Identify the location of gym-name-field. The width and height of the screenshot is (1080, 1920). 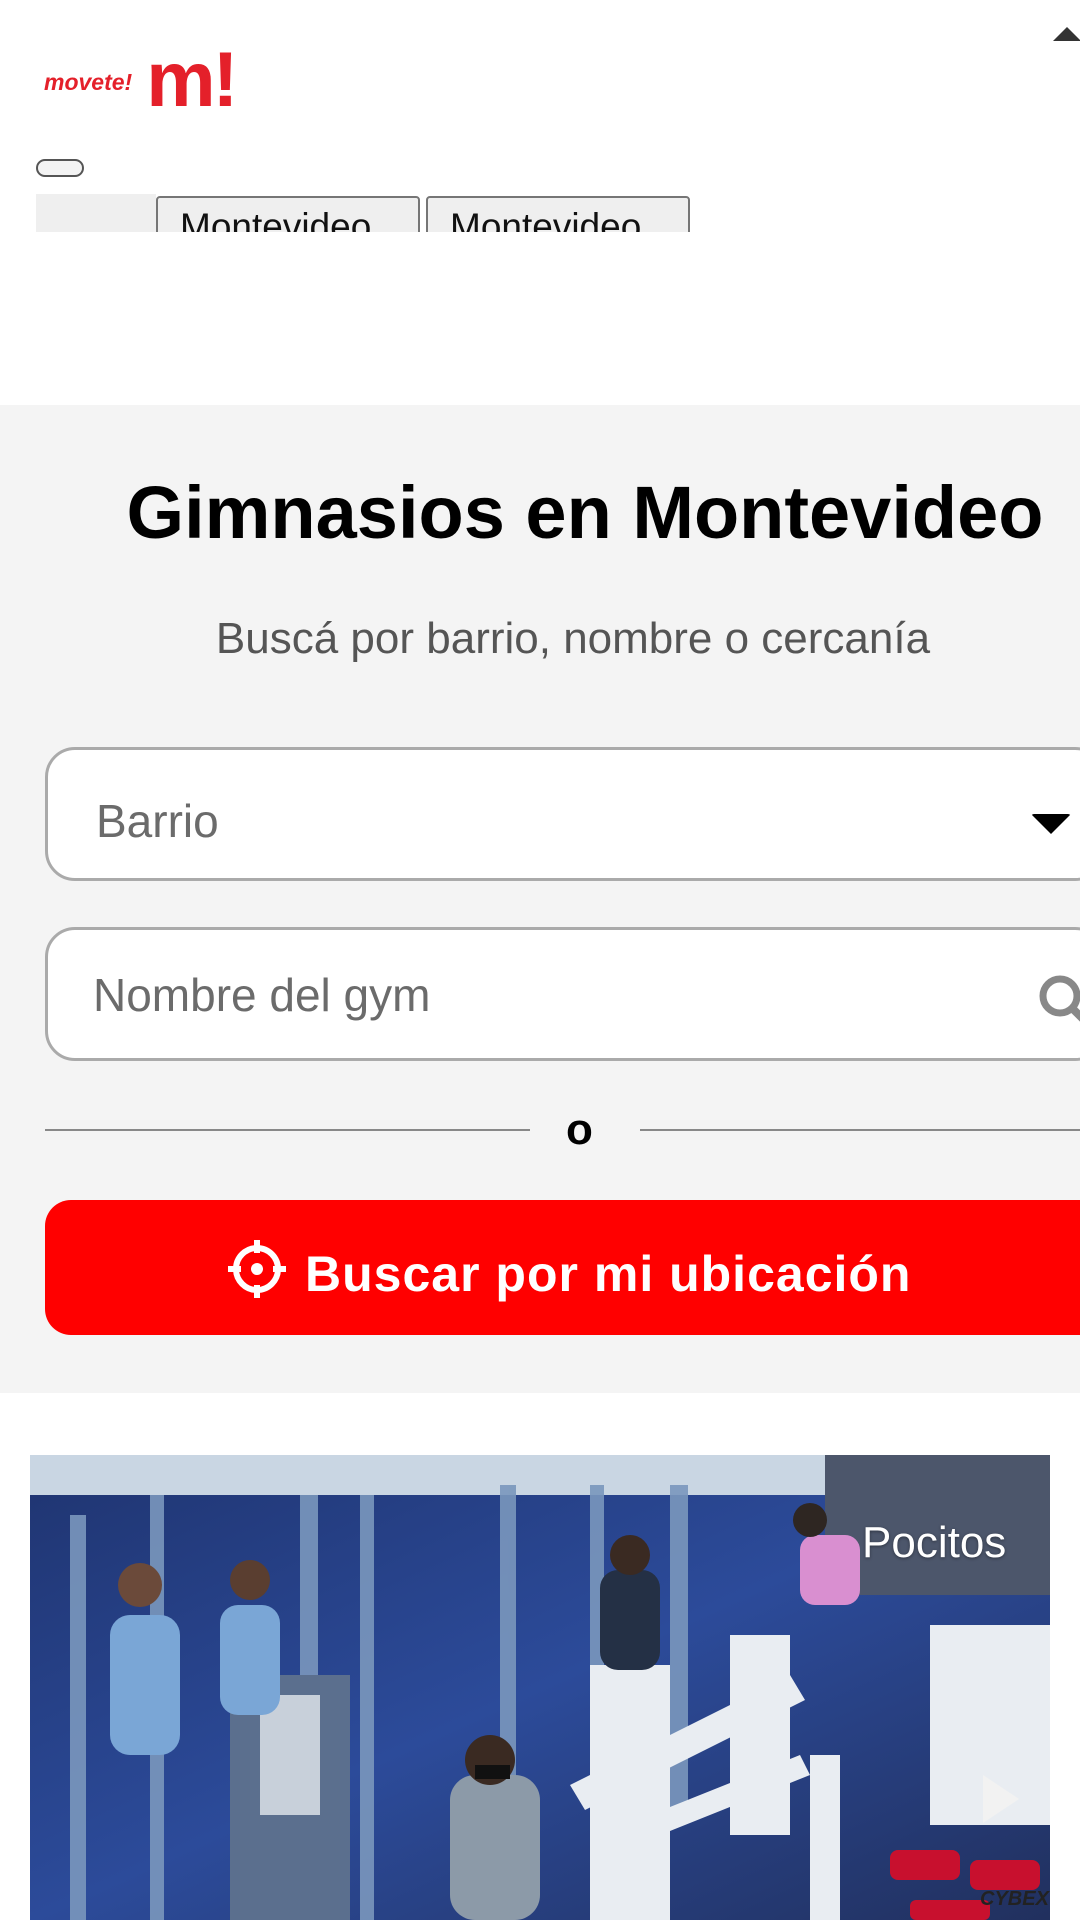
(562, 994).